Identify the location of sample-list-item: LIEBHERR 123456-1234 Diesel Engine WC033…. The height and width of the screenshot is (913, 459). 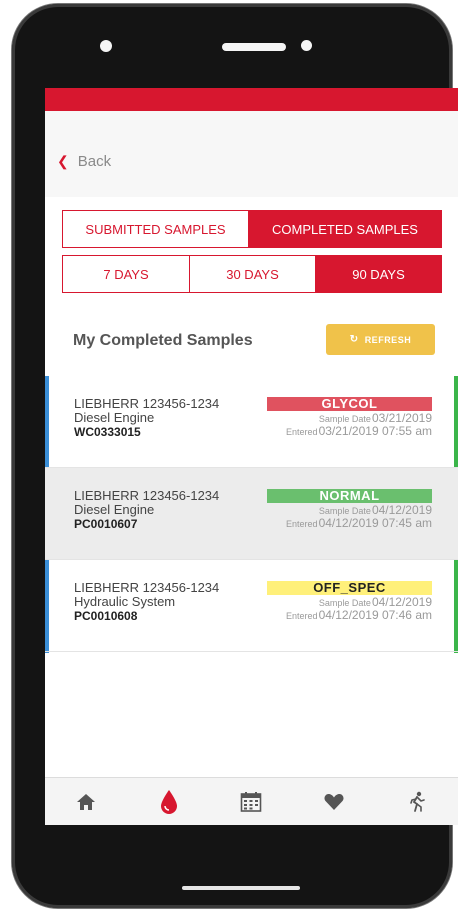
(251, 422).